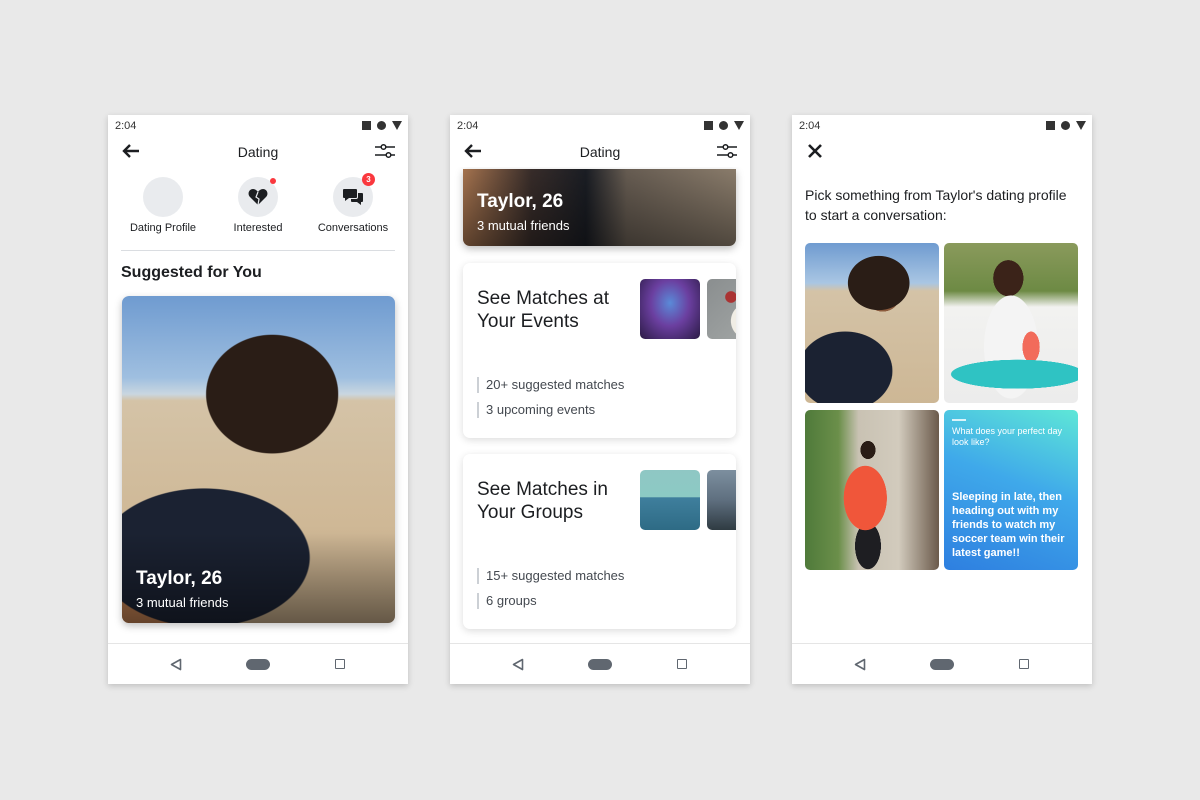 The image size is (1200, 800). Describe the element at coordinates (550, 601) in the screenshot. I see `stat-line: 6 groups` at that location.